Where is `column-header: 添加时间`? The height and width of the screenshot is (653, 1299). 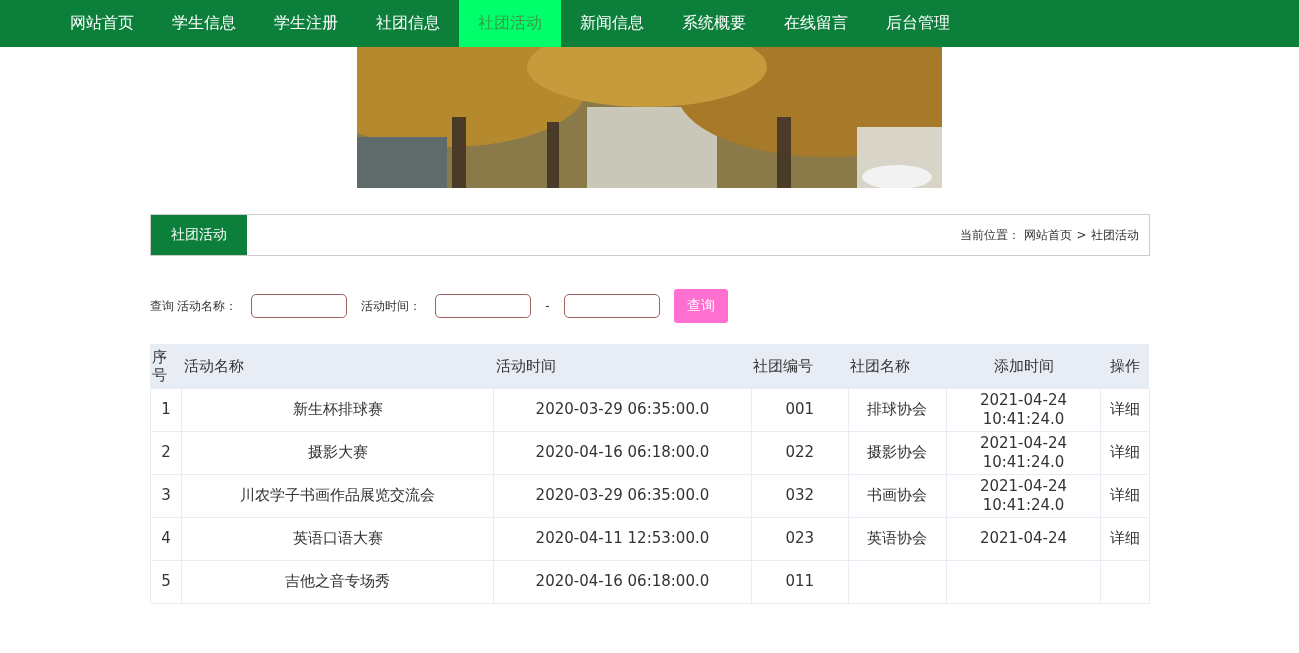 column-header: 添加时间 is located at coordinates (1023, 366).